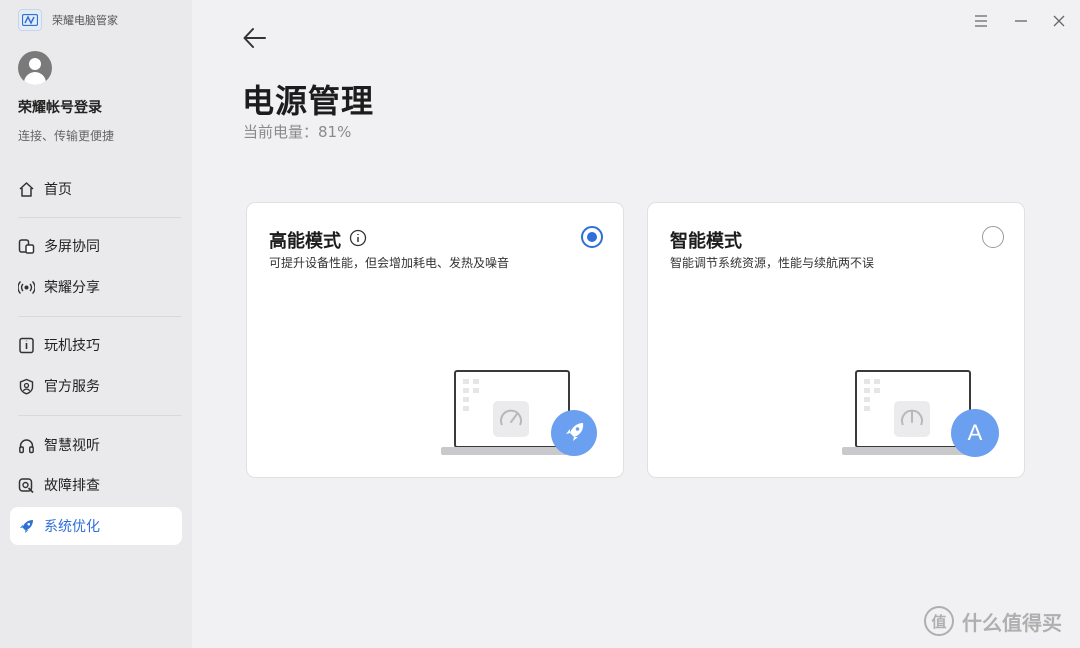 This screenshot has width=1080, height=648. What do you see at coordinates (35, 68) in the screenshot?
I see `avatar` at bounding box center [35, 68].